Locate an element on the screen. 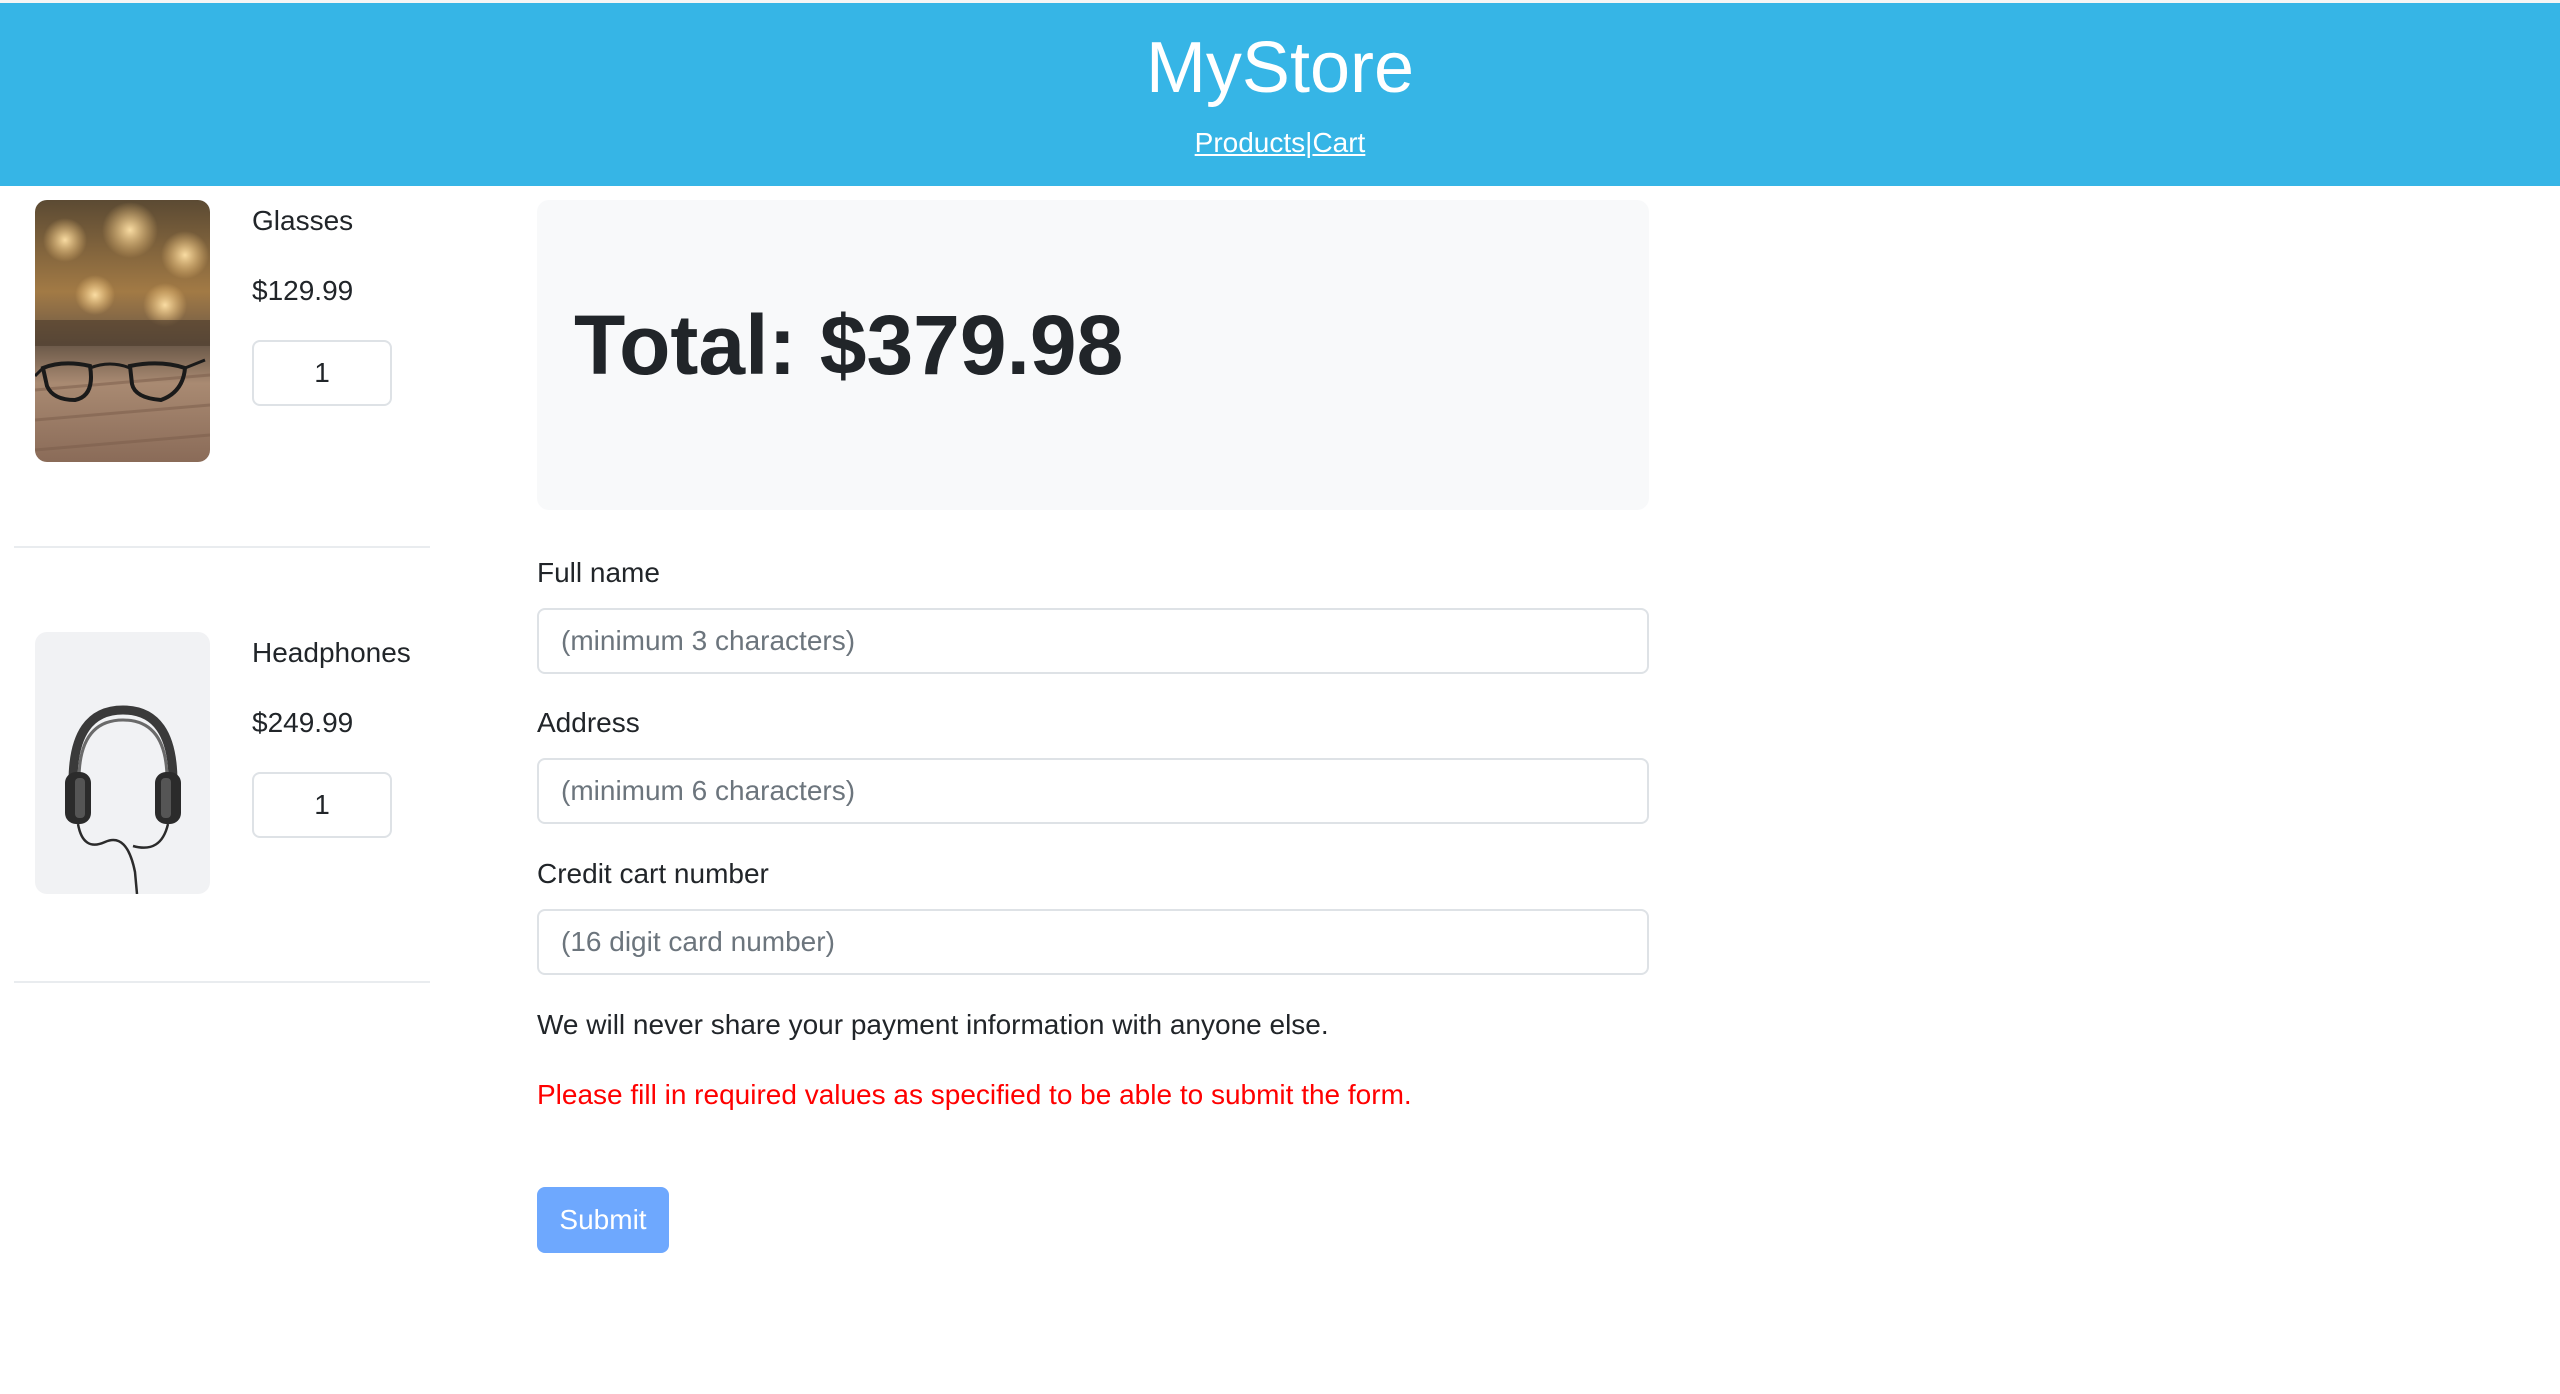 The image size is (2560, 1394). nav-link-products: Products is located at coordinates (1250, 142).